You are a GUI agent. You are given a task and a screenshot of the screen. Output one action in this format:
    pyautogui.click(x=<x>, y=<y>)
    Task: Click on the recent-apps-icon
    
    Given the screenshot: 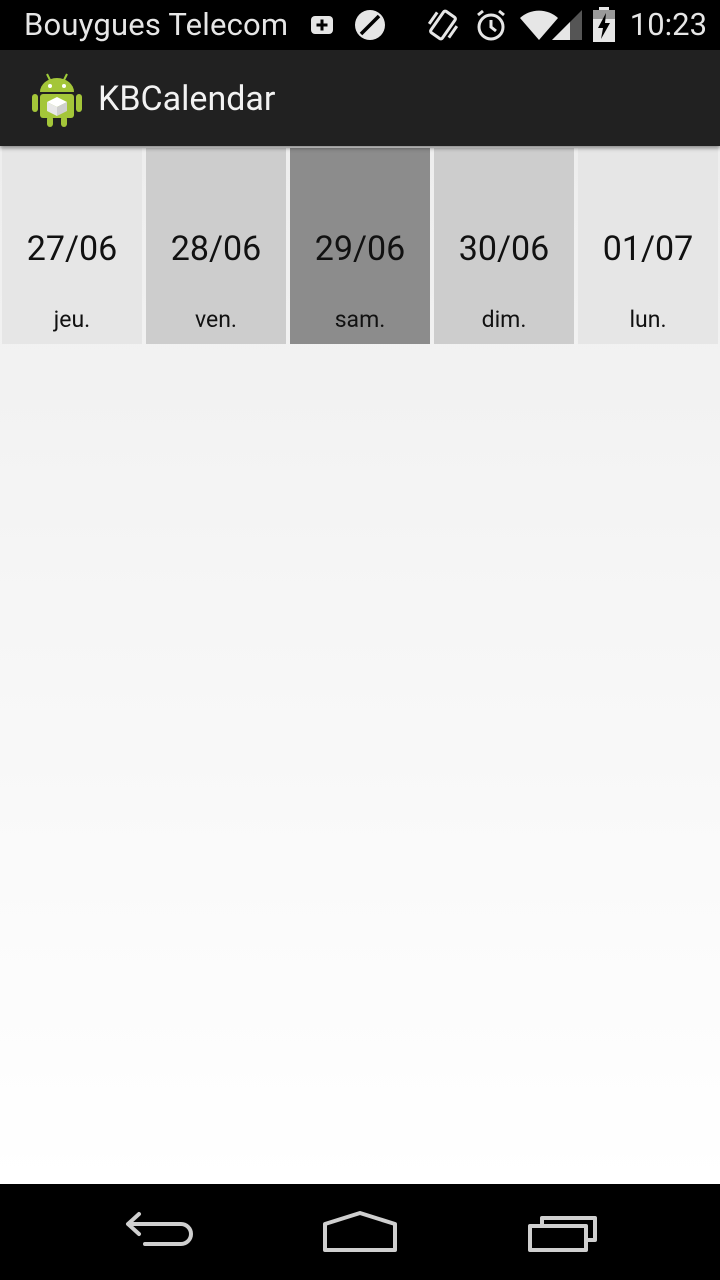 What is the action you would take?
    pyautogui.click(x=570, y=1232)
    